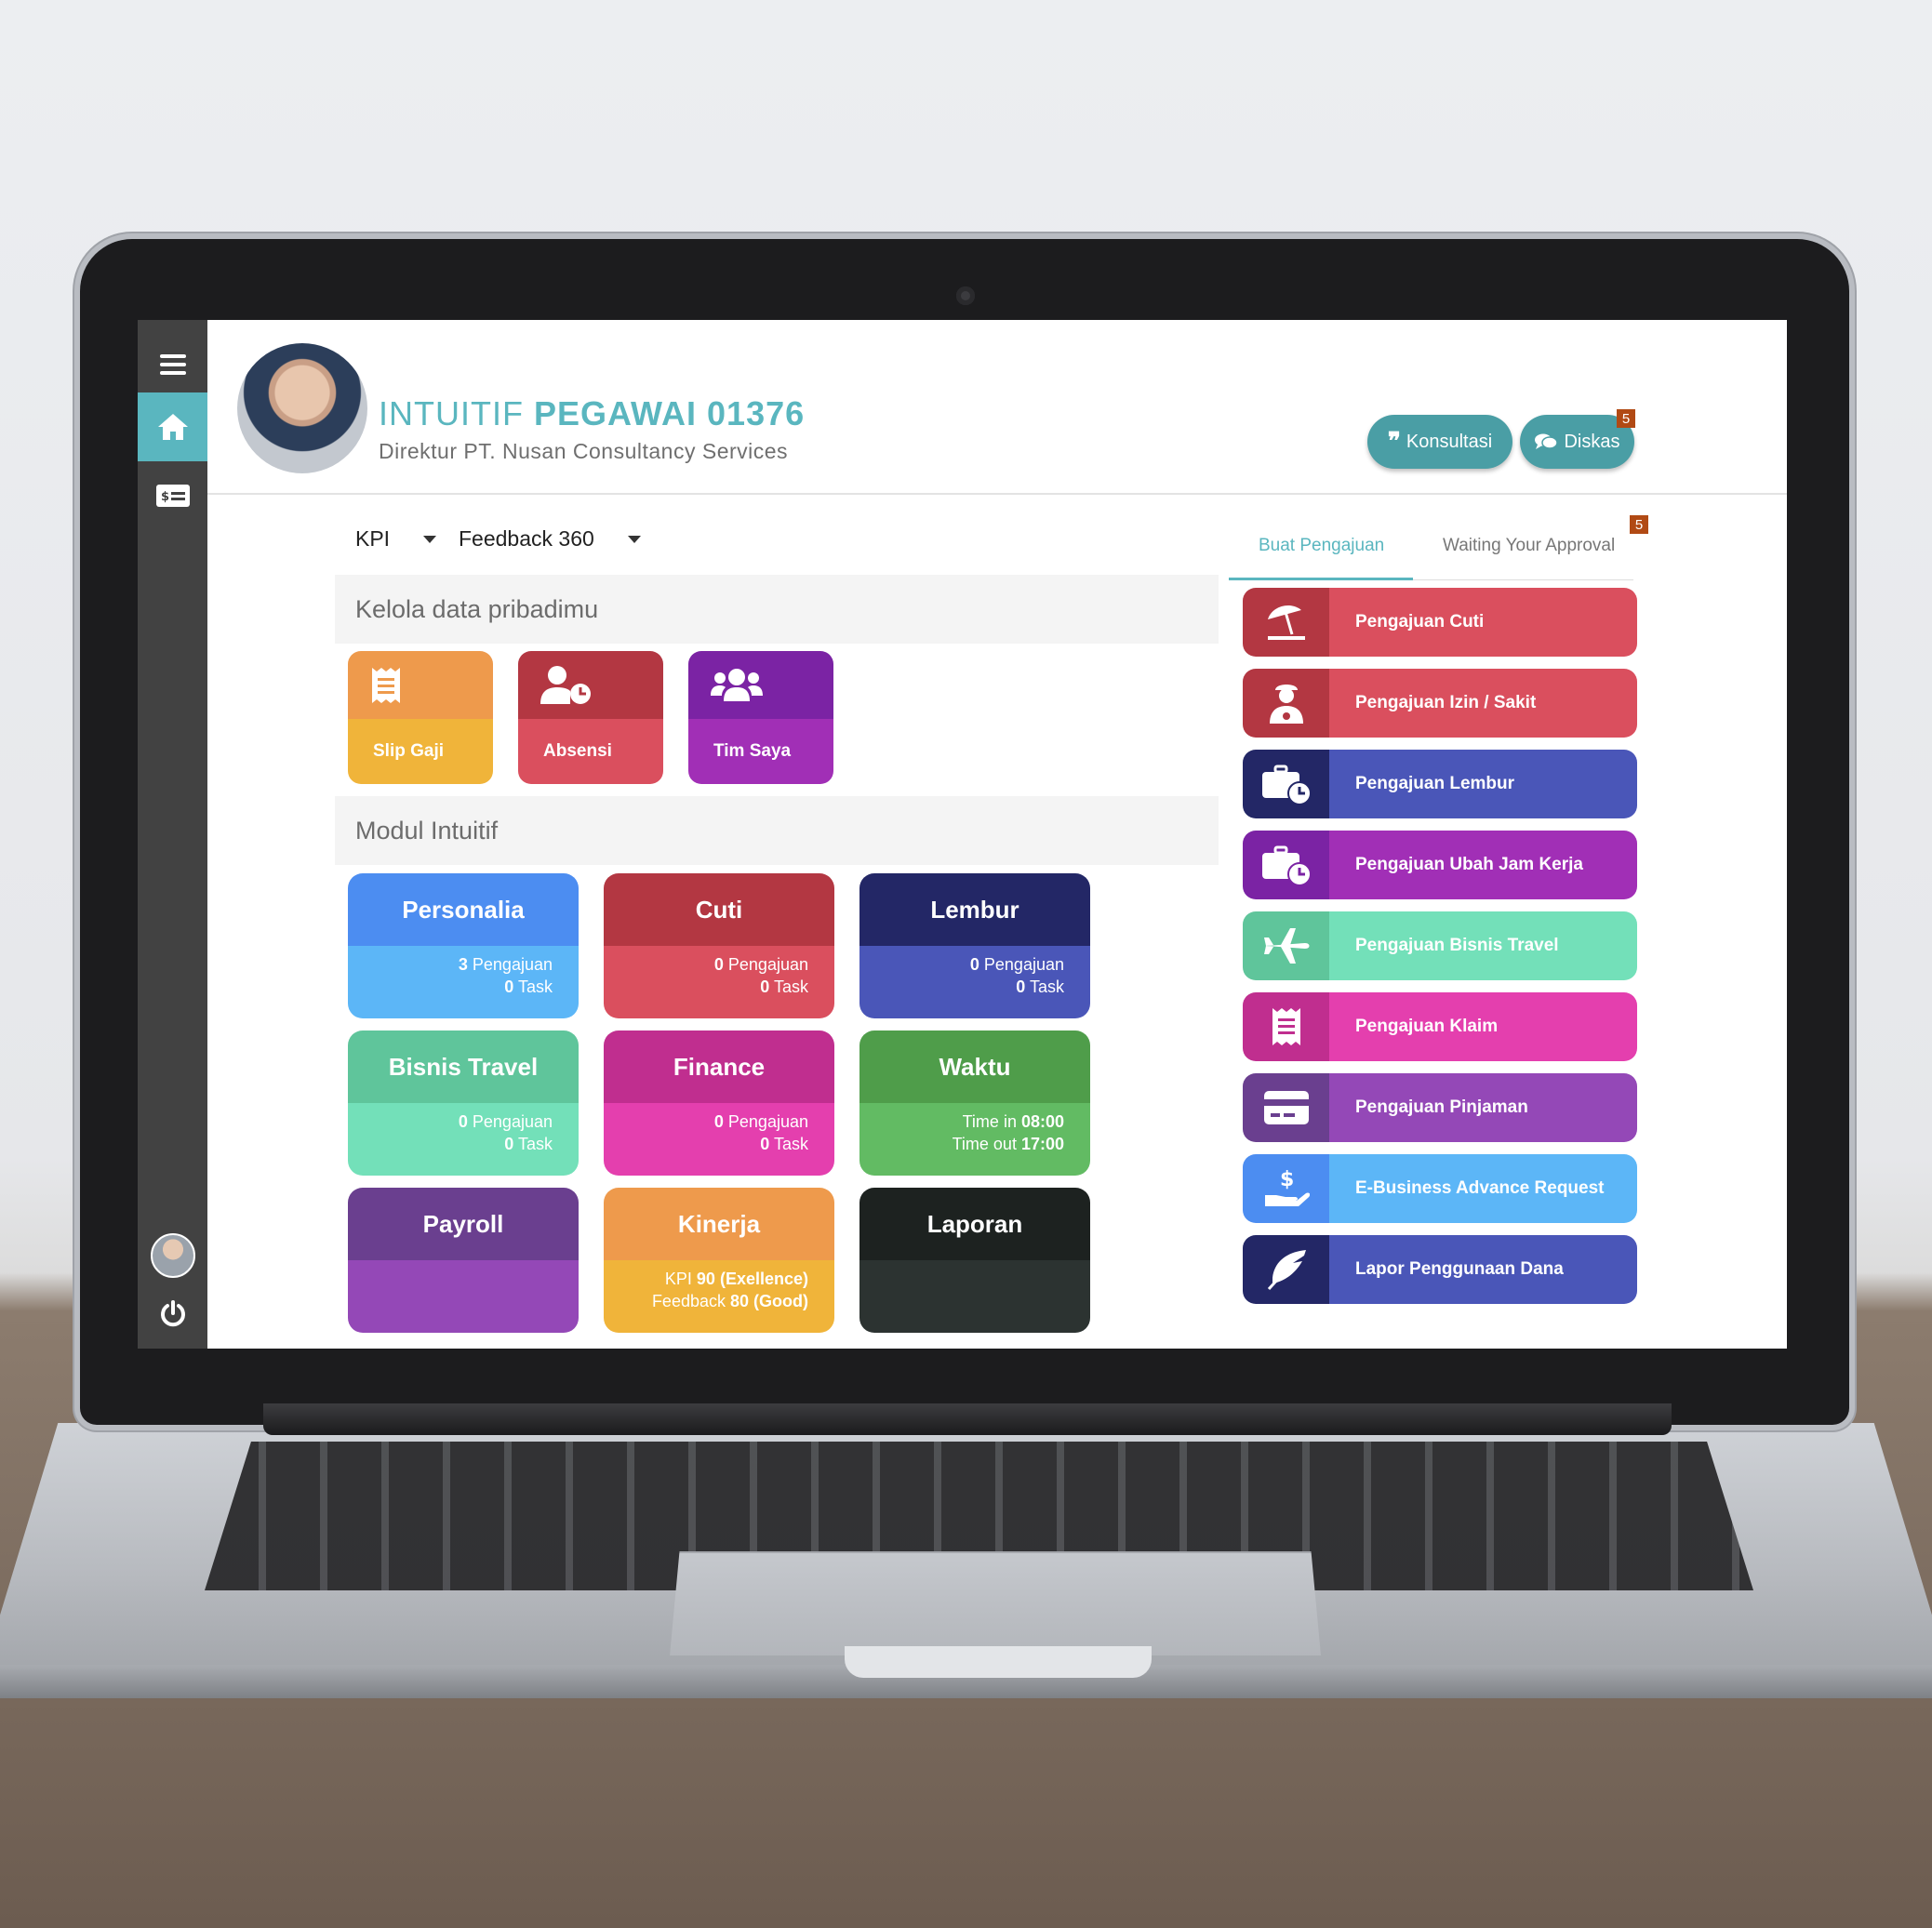 The height and width of the screenshot is (1928, 1932). Describe the element at coordinates (974, 909) in the screenshot. I see `module-title: Lembur` at that location.